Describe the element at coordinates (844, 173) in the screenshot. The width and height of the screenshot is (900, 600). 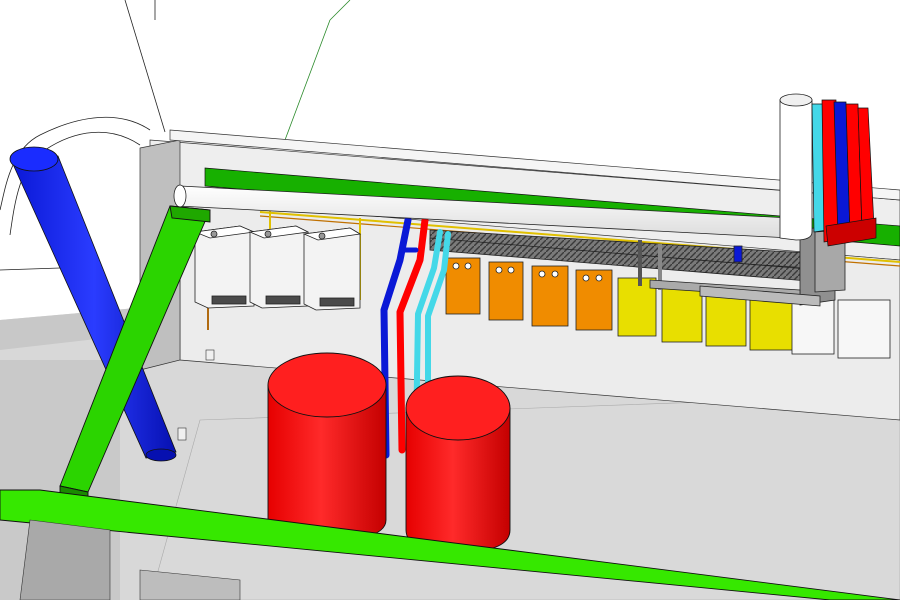
I see `vertical-colored-pipes` at that location.